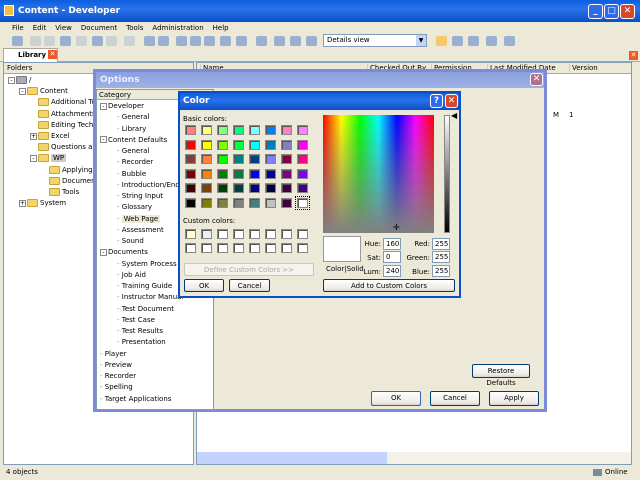  I want to click on category-item: - Test Case, so click(136, 320).